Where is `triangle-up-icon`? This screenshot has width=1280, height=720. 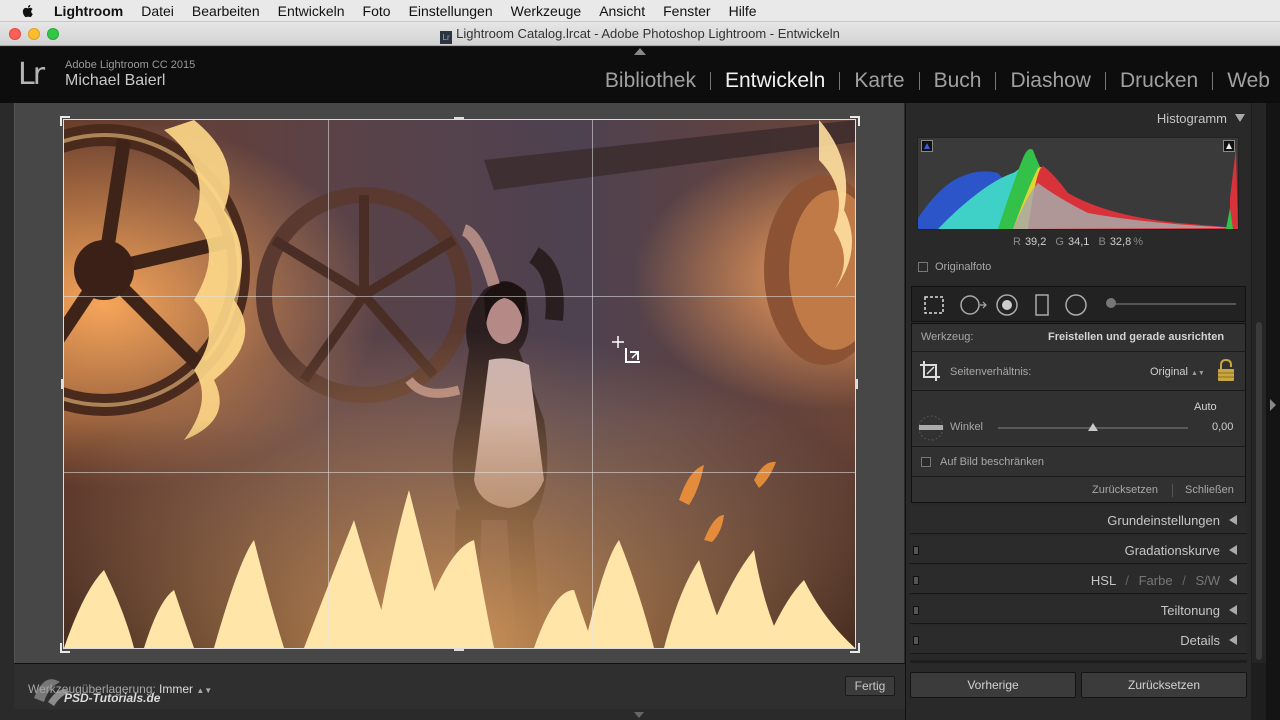
triangle-up-icon is located at coordinates (927, 146).